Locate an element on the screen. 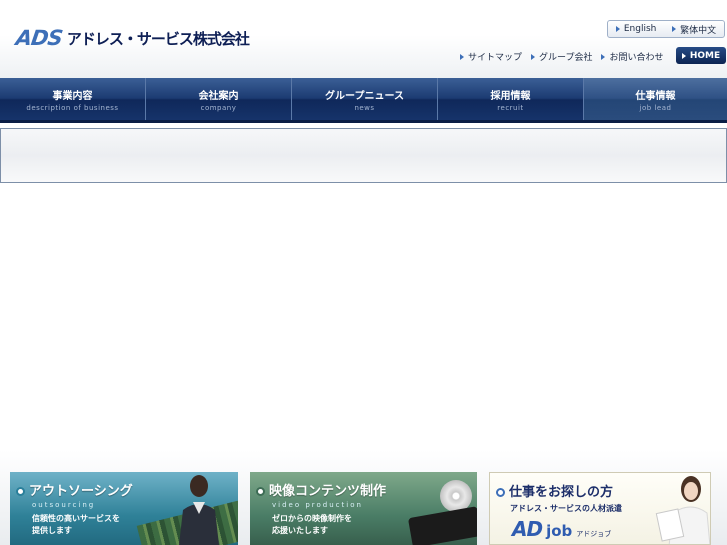 This screenshot has height=545, width=727. company-logo: ADS アドレス・サービス株式会社 is located at coordinates (132, 38).